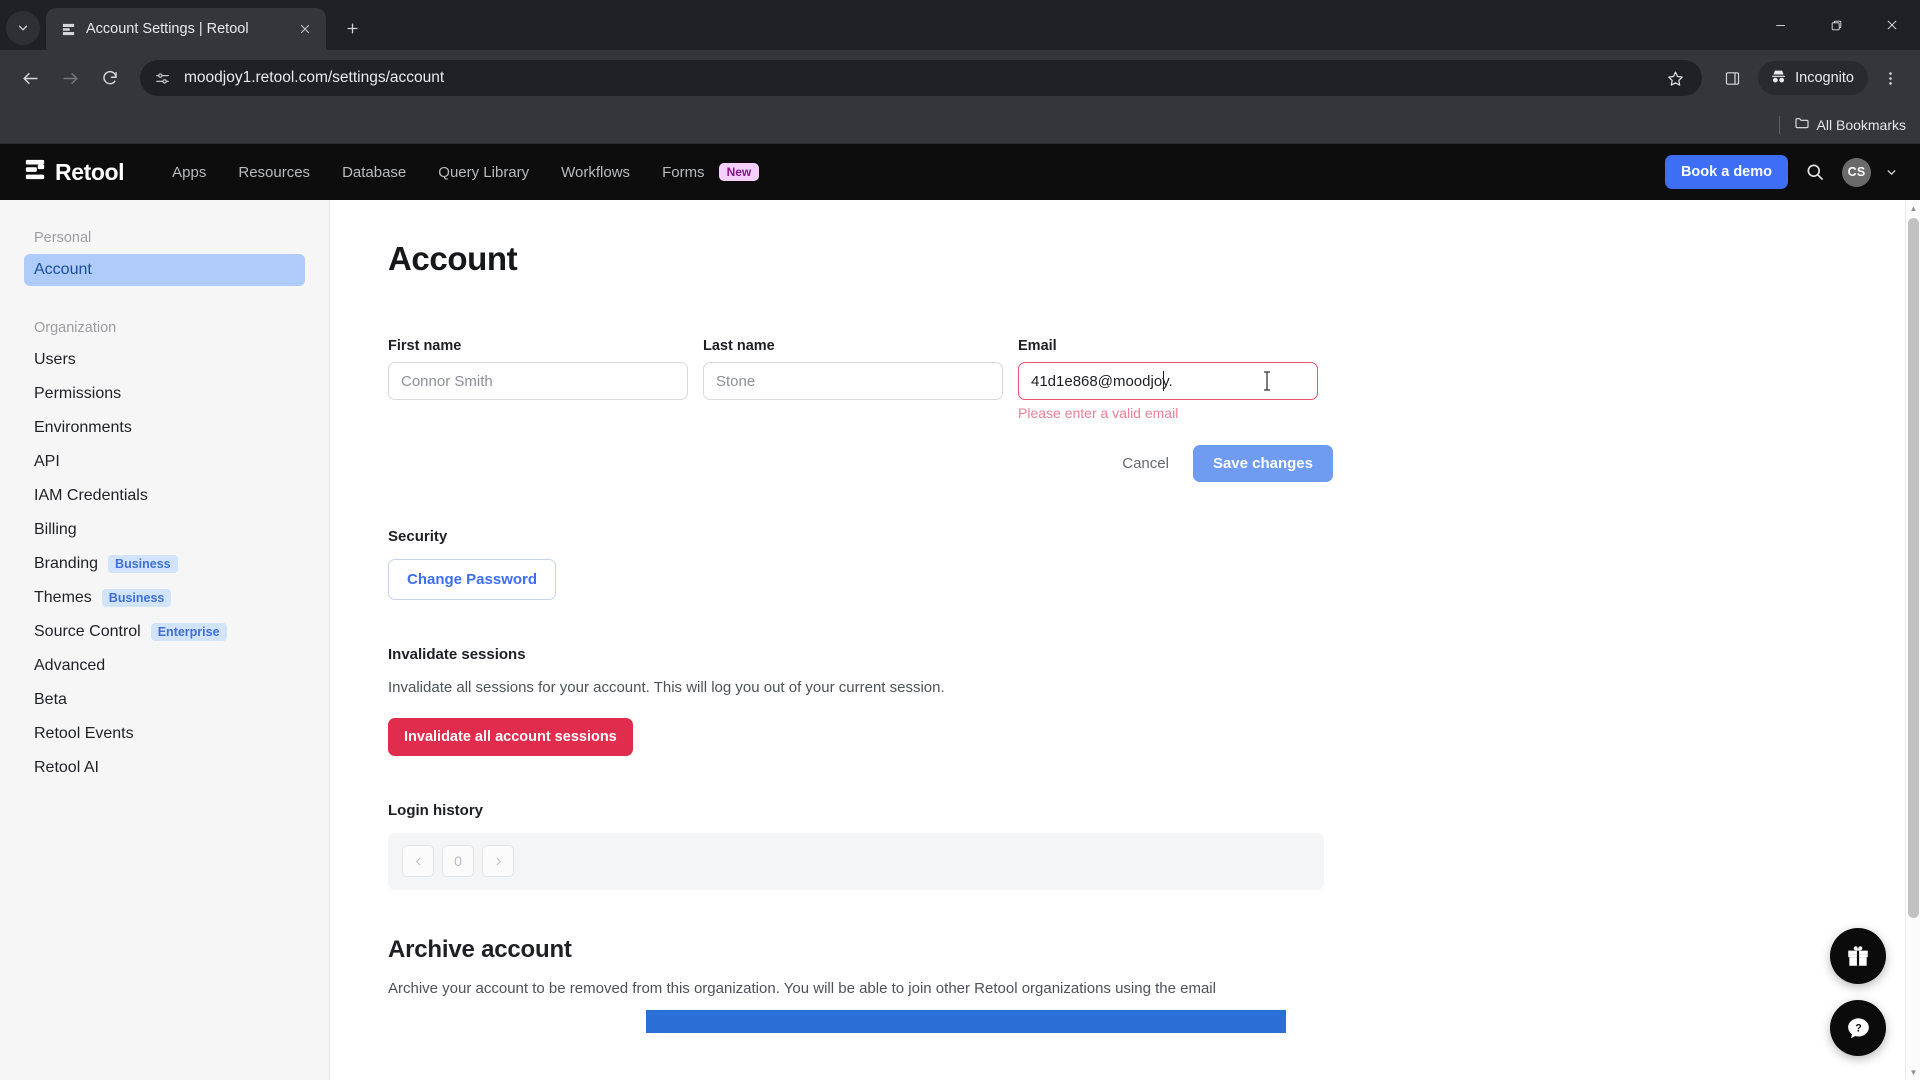 The image size is (1920, 1080). I want to click on help-chat-icon: ?, so click(1858, 1028).